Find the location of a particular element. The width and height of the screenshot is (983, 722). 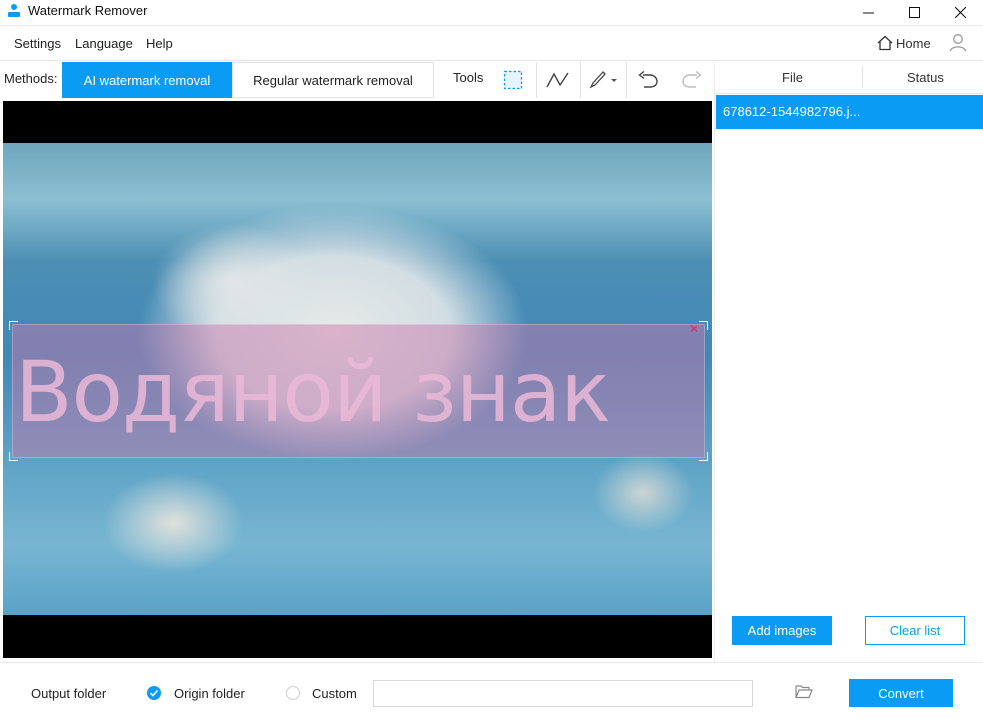

minimize-button is located at coordinates (868, 12).